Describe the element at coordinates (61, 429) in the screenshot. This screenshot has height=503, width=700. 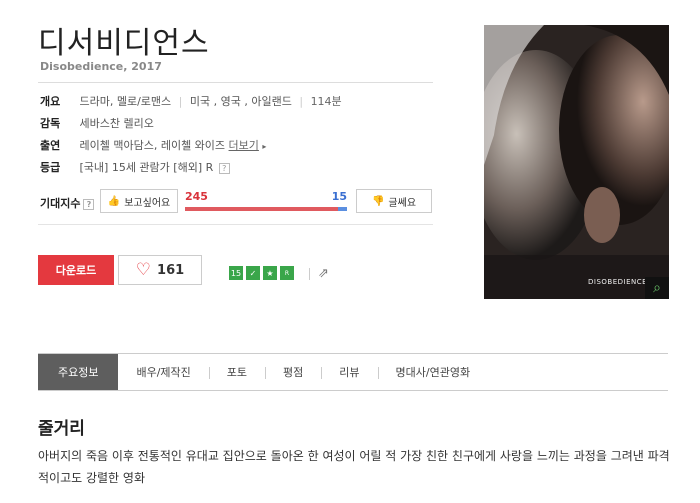
I see `synopsis-heading: 줄거리` at that location.